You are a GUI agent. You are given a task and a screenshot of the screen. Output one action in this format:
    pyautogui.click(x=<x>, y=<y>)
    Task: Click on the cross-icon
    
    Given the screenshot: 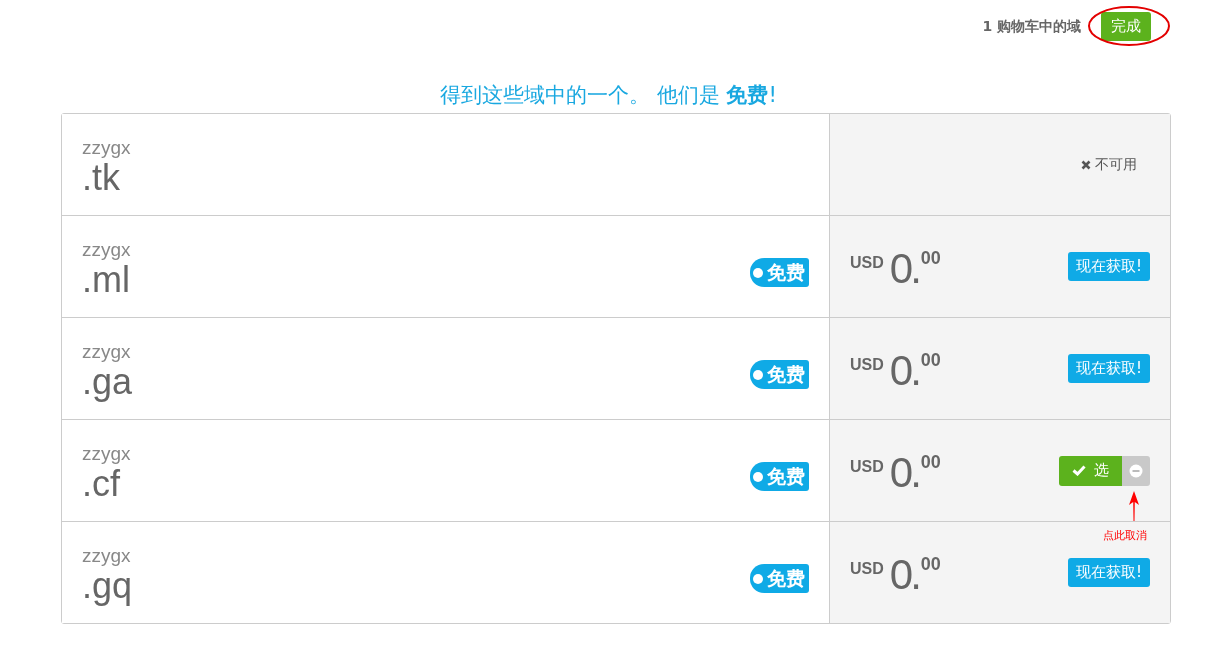 What is the action you would take?
    pyautogui.click(x=1086, y=164)
    